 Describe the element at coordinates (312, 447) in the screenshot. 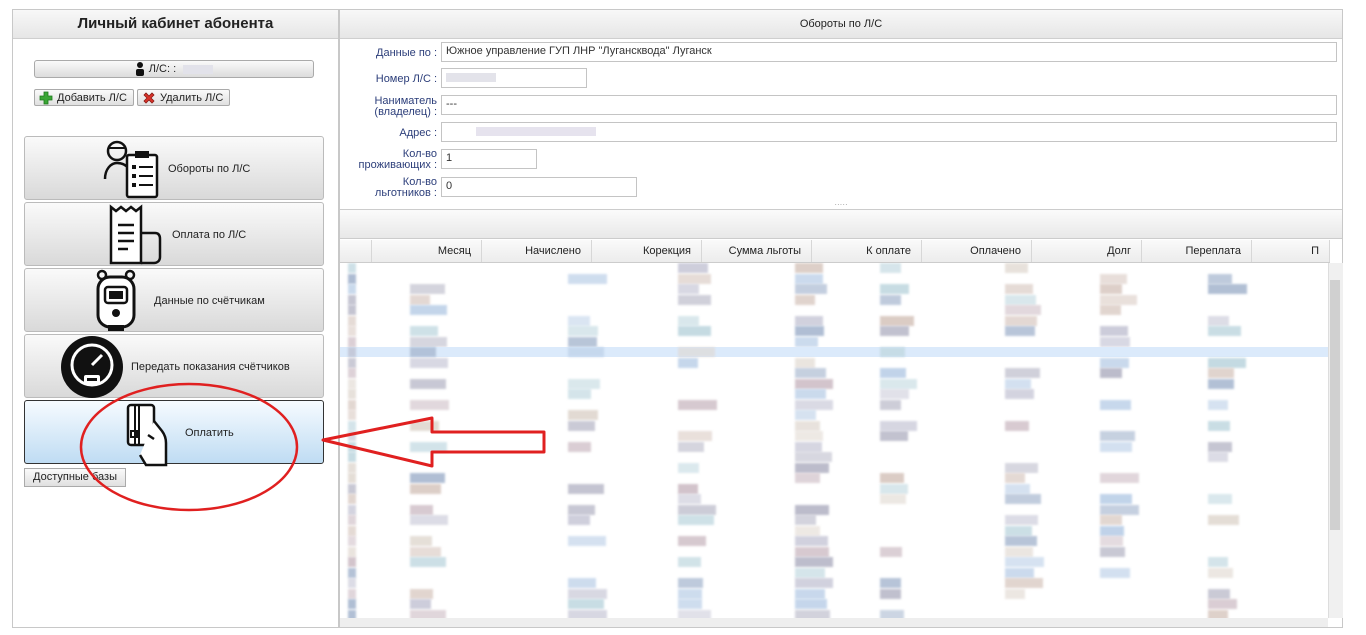

I see `annotation-overlay` at that location.